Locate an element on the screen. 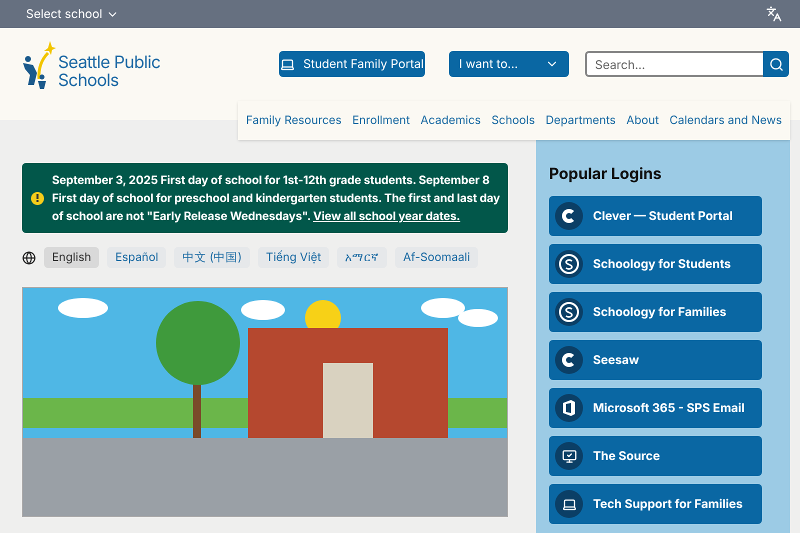 The width and height of the screenshot is (800, 533). logo-figures-icon is located at coordinates (39, 64).